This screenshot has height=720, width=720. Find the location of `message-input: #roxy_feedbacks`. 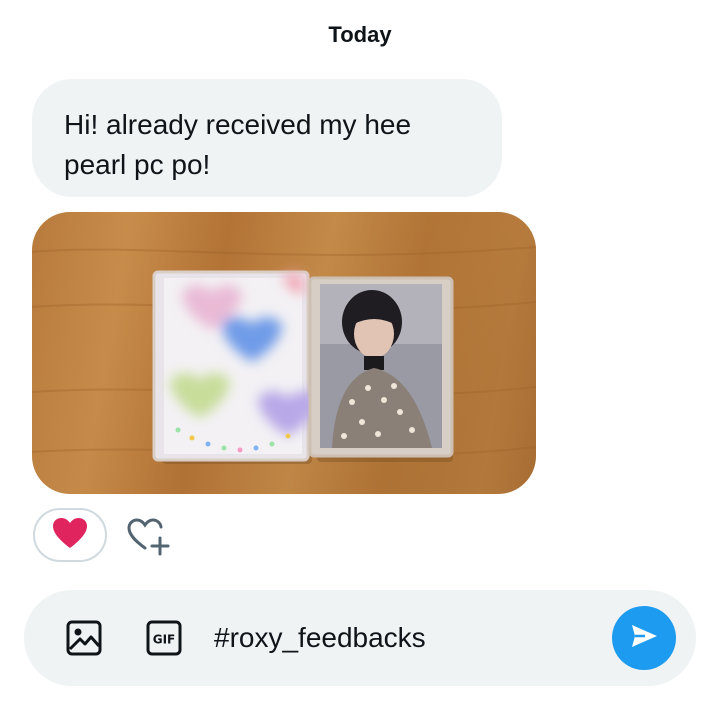

message-input: #roxy_feedbacks is located at coordinates (320, 638).